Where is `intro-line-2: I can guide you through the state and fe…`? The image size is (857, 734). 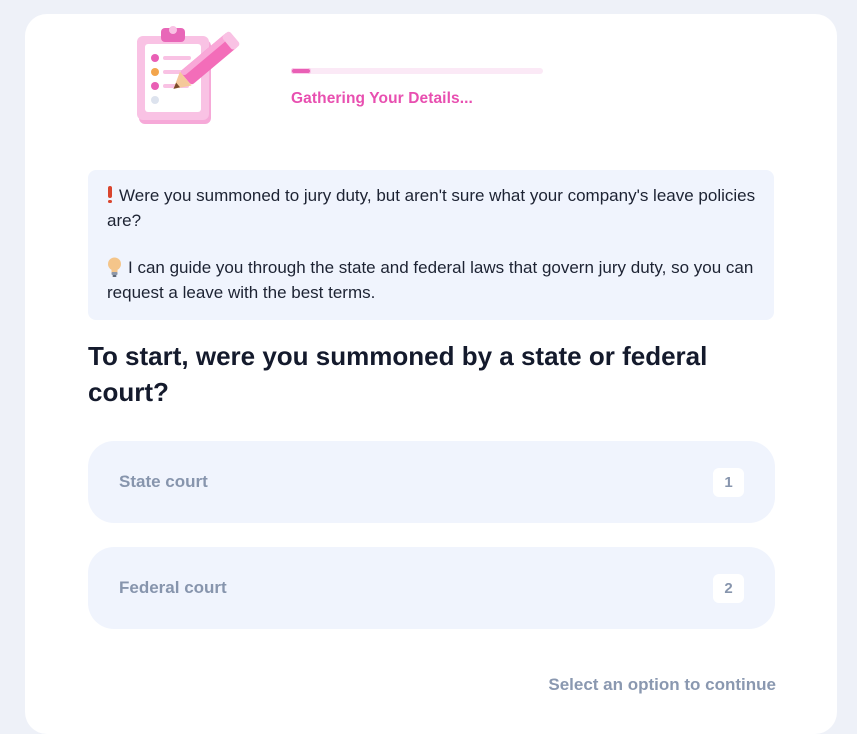 intro-line-2: I can guide you through the state and fe… is located at coordinates (432, 280).